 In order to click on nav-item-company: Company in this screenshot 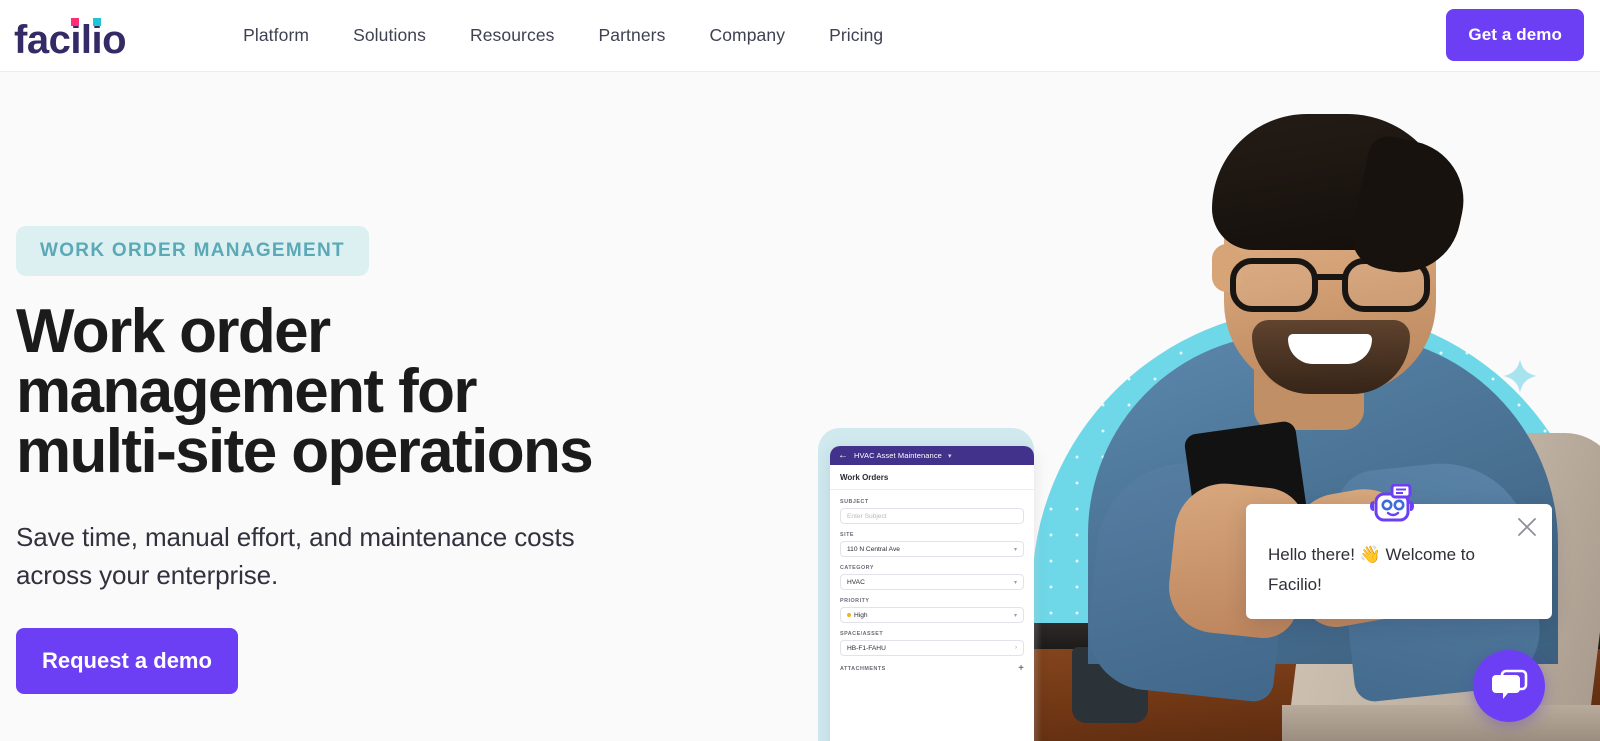, I will do `click(747, 35)`.